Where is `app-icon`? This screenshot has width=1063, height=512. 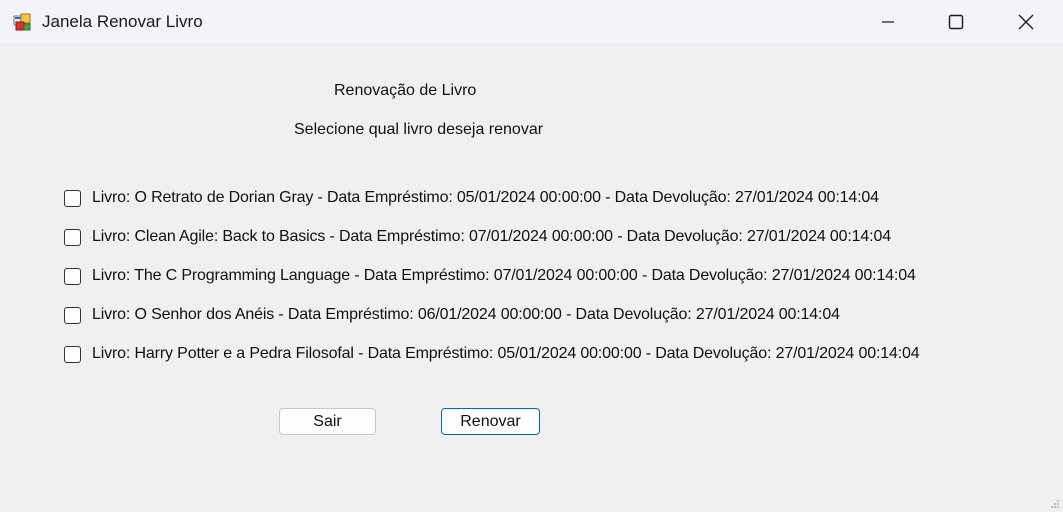
app-icon is located at coordinates (22, 22).